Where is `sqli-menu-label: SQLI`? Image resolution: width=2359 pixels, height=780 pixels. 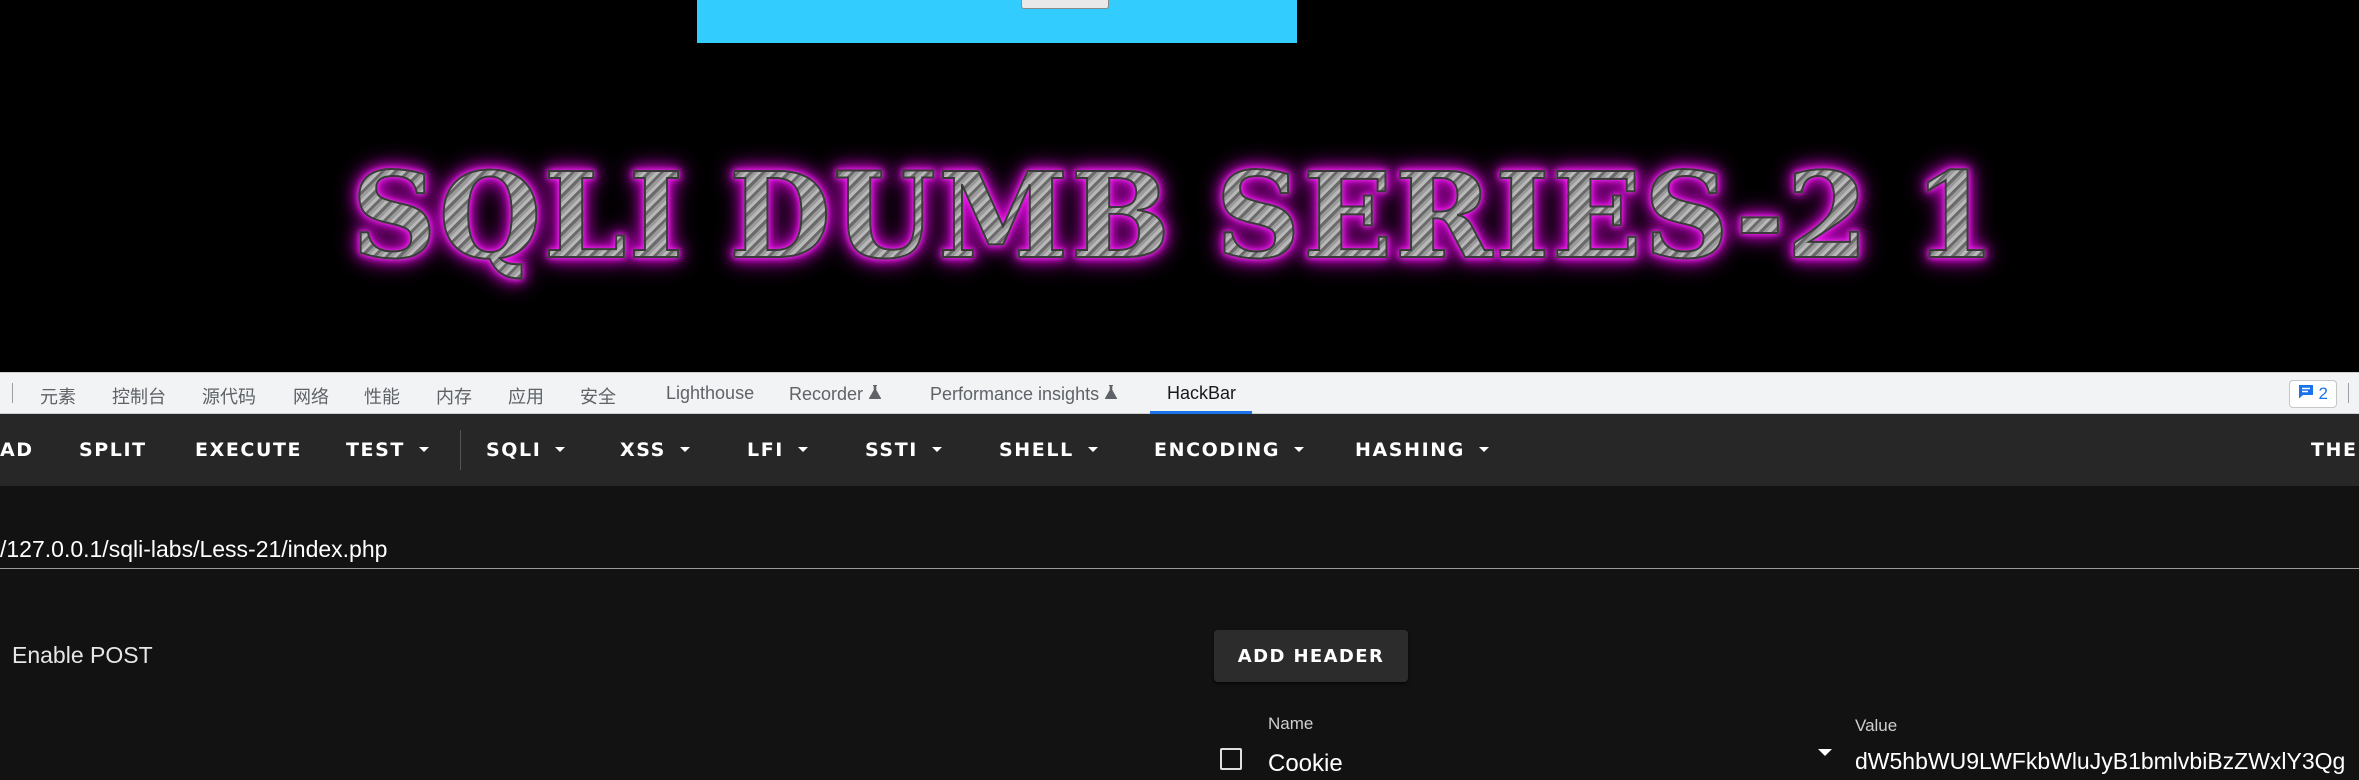
sqli-menu-label: SQLI is located at coordinates (514, 450).